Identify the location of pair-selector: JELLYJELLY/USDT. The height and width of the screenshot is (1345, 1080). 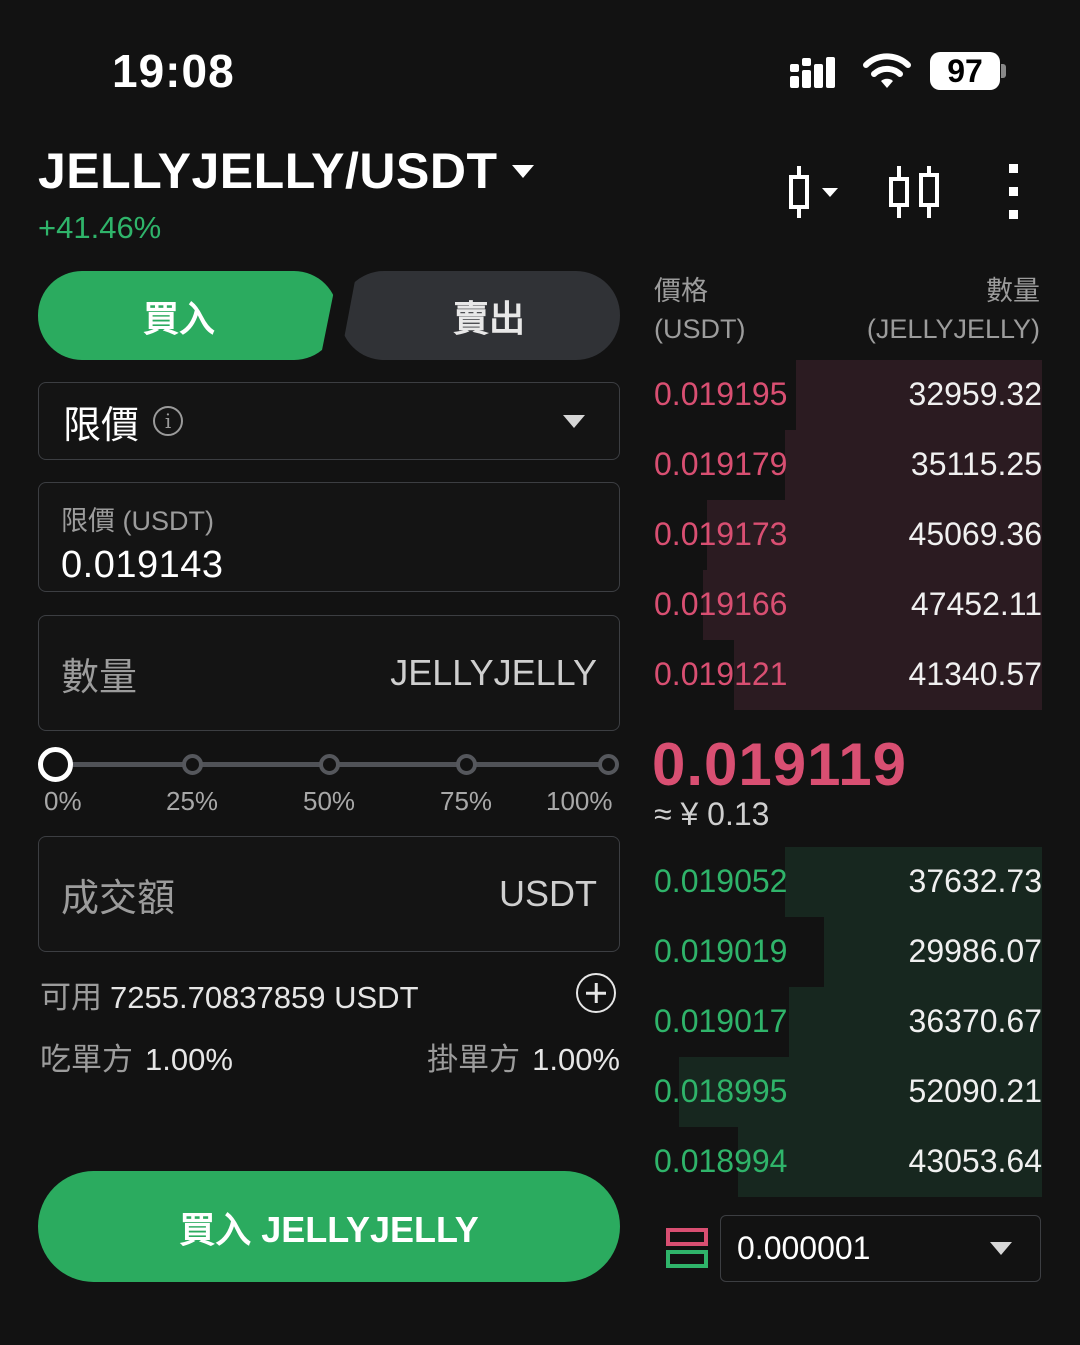
(286, 171).